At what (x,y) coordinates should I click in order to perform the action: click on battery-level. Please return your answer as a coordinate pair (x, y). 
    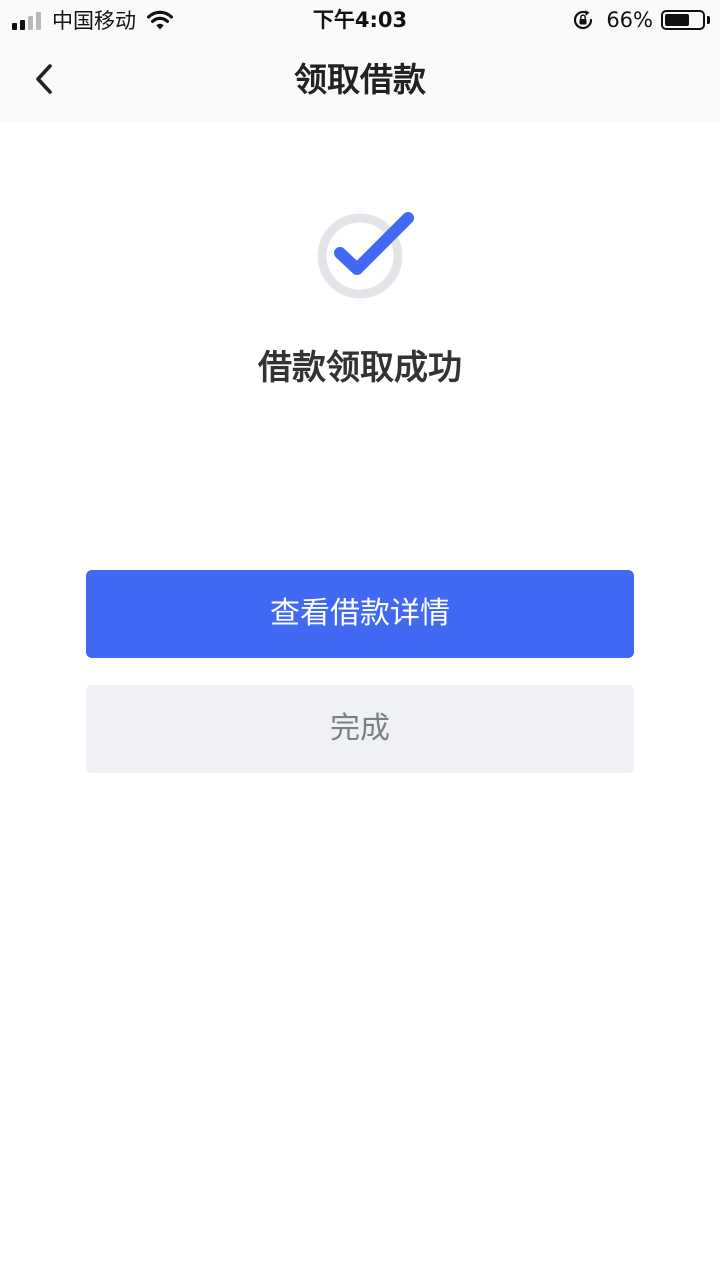
    Looking at the image, I should click on (677, 20).